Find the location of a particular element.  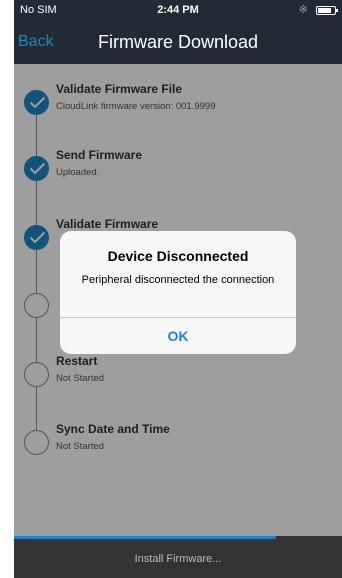

clock: 2:44 PM is located at coordinates (178, 10).